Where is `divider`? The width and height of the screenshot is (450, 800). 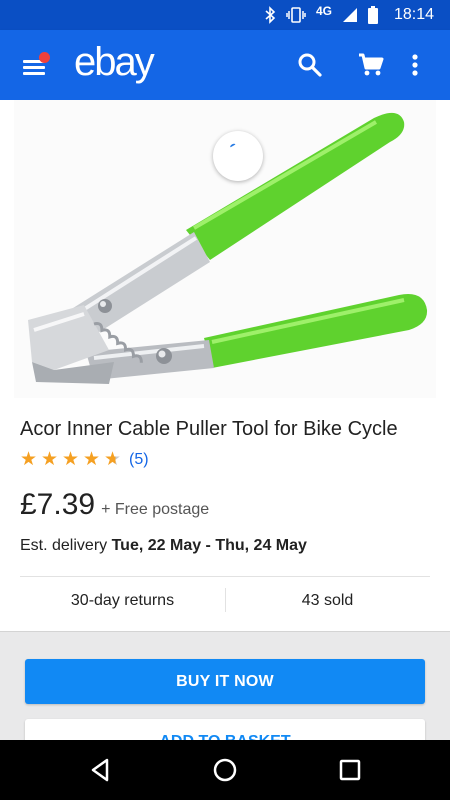
divider is located at coordinates (225, 576).